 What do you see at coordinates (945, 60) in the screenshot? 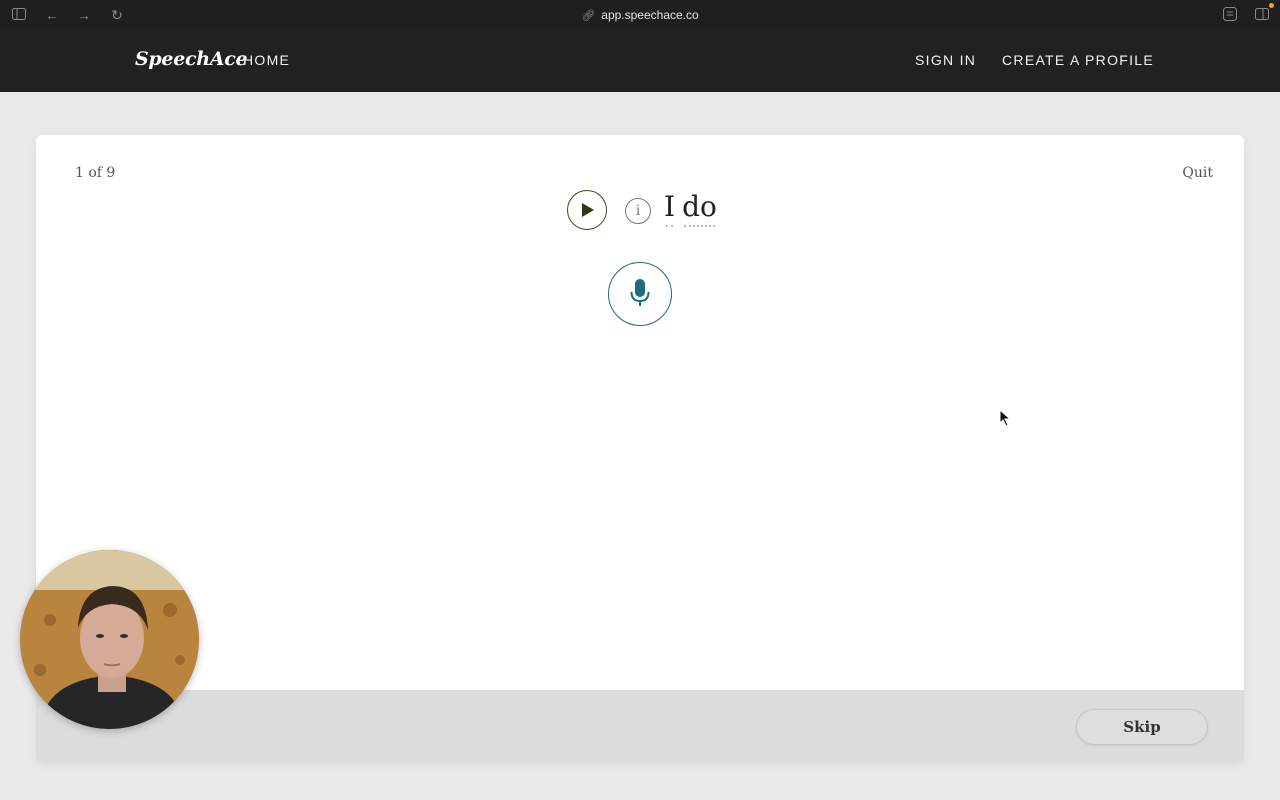
I see `nav-sign-in: SIGN IN` at bounding box center [945, 60].